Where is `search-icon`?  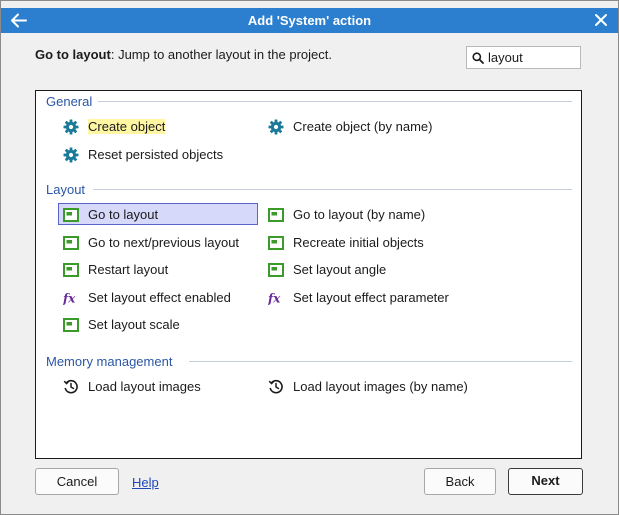 search-icon is located at coordinates (478, 58).